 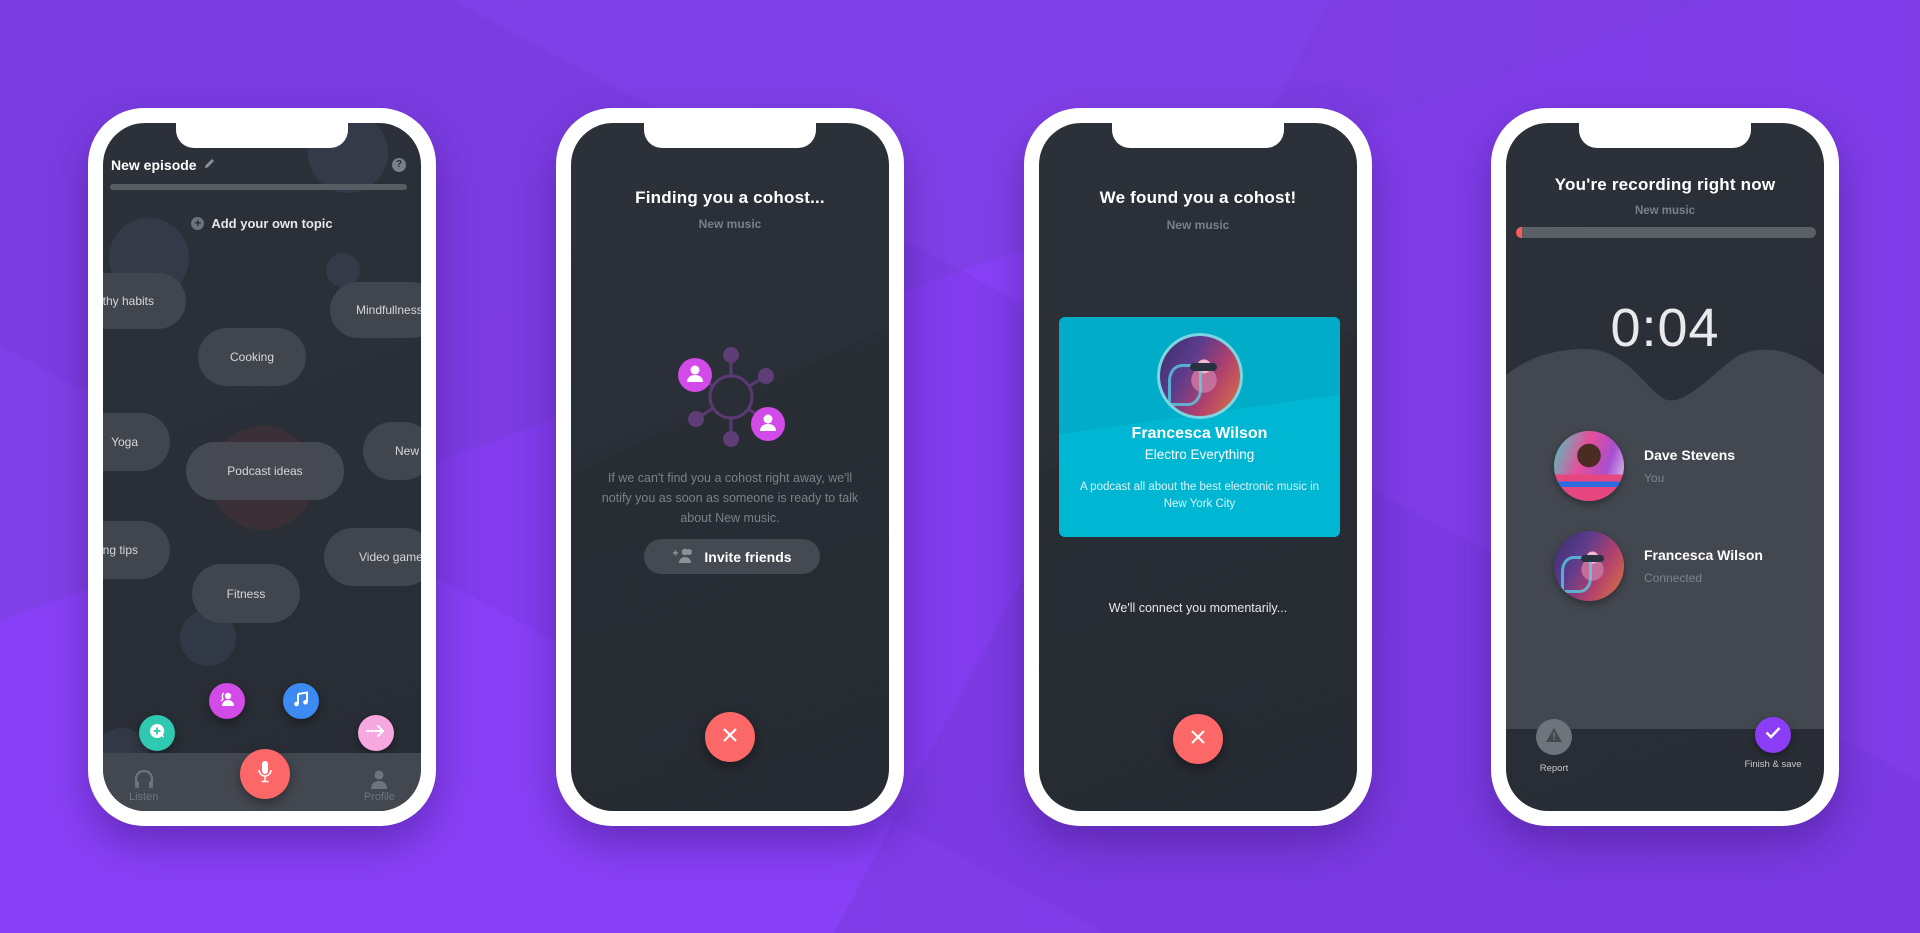 What do you see at coordinates (1666, 232) in the screenshot?
I see `recording-progress-bar` at bounding box center [1666, 232].